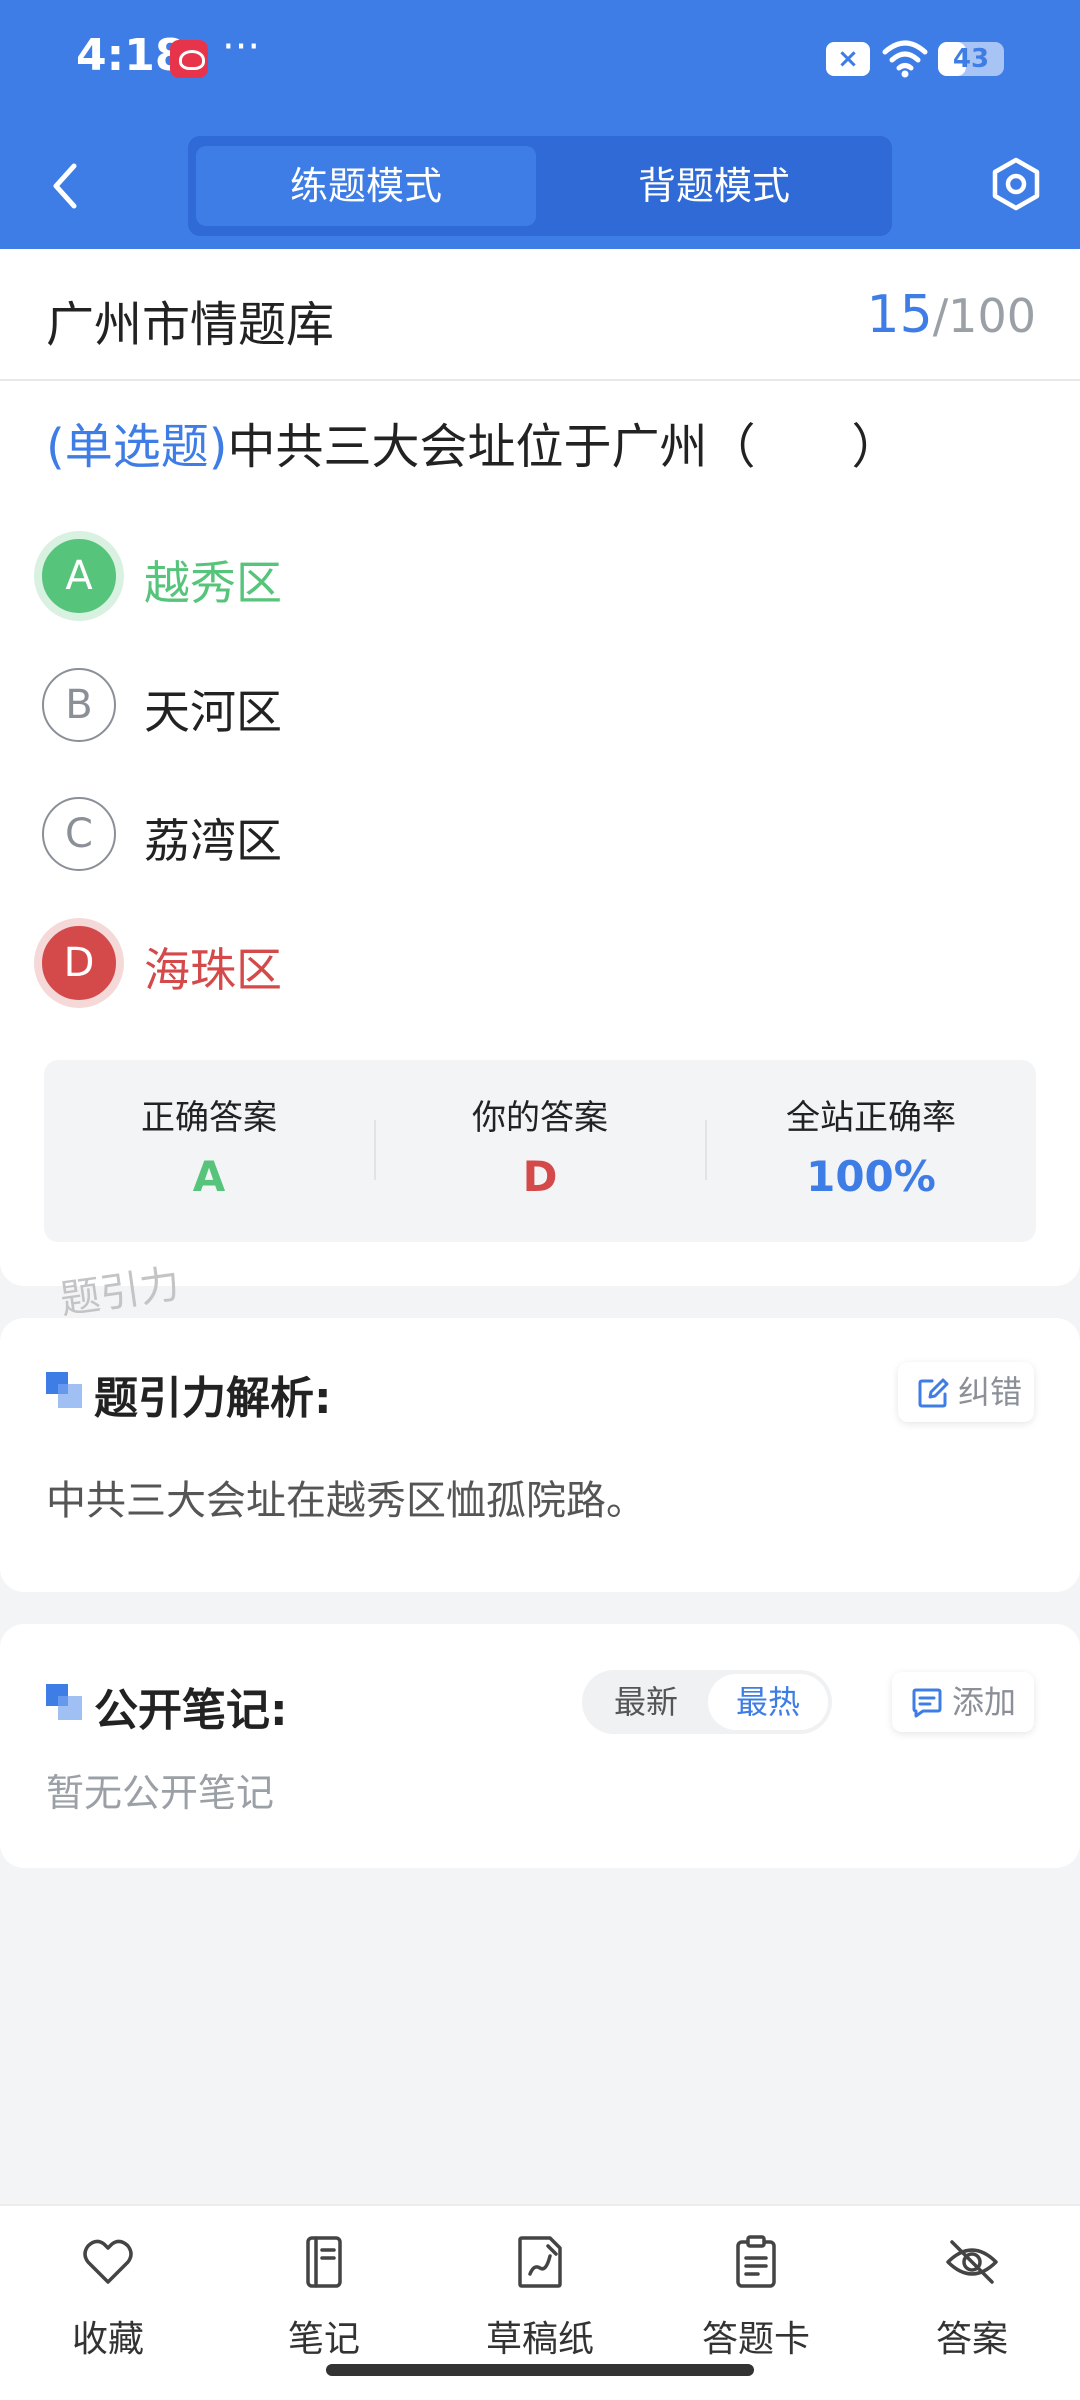 The image size is (1080, 2400). Describe the element at coordinates (1016, 184) in the screenshot. I see `settings-hexagon-icon` at that location.